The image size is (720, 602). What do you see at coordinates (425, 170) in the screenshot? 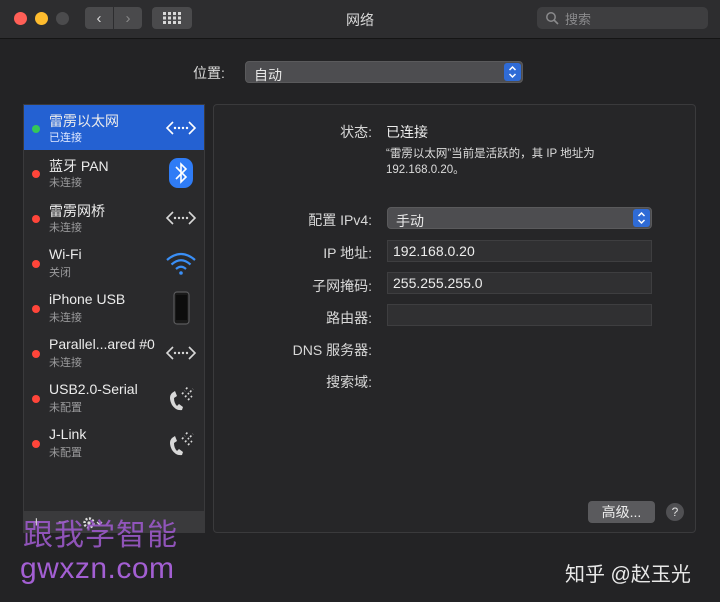
I see `status-description-line2: 192.168.0.20。` at bounding box center [425, 170].